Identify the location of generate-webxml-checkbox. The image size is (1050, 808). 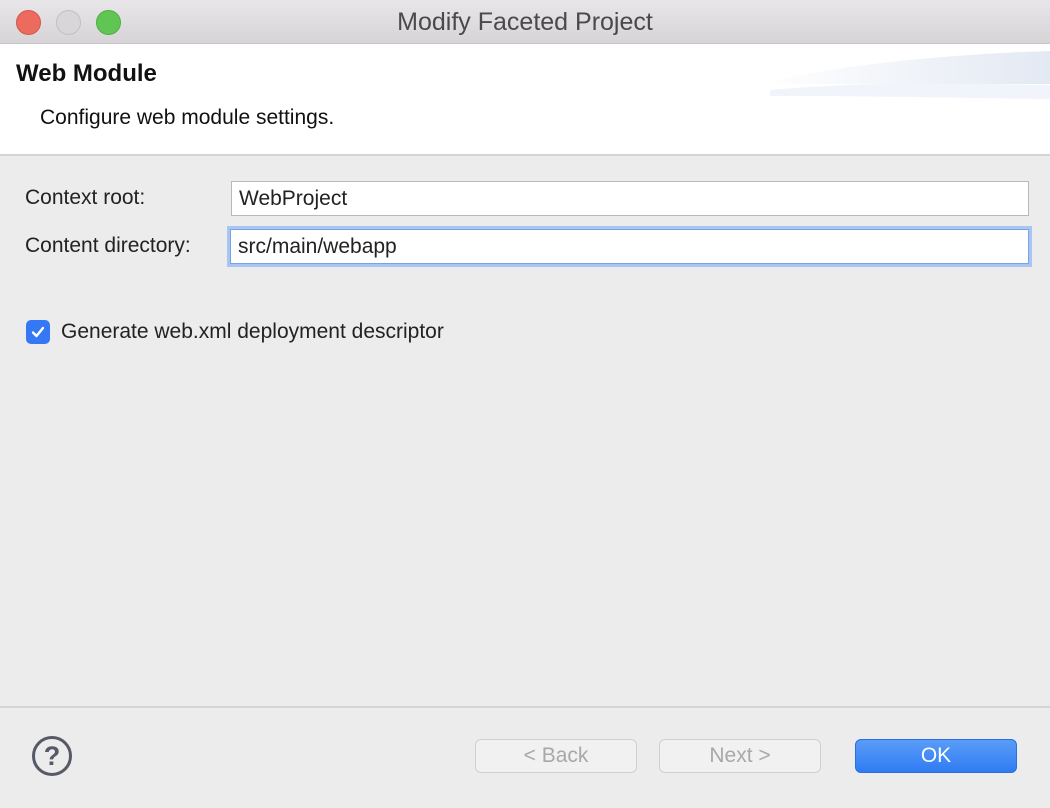
(38, 332).